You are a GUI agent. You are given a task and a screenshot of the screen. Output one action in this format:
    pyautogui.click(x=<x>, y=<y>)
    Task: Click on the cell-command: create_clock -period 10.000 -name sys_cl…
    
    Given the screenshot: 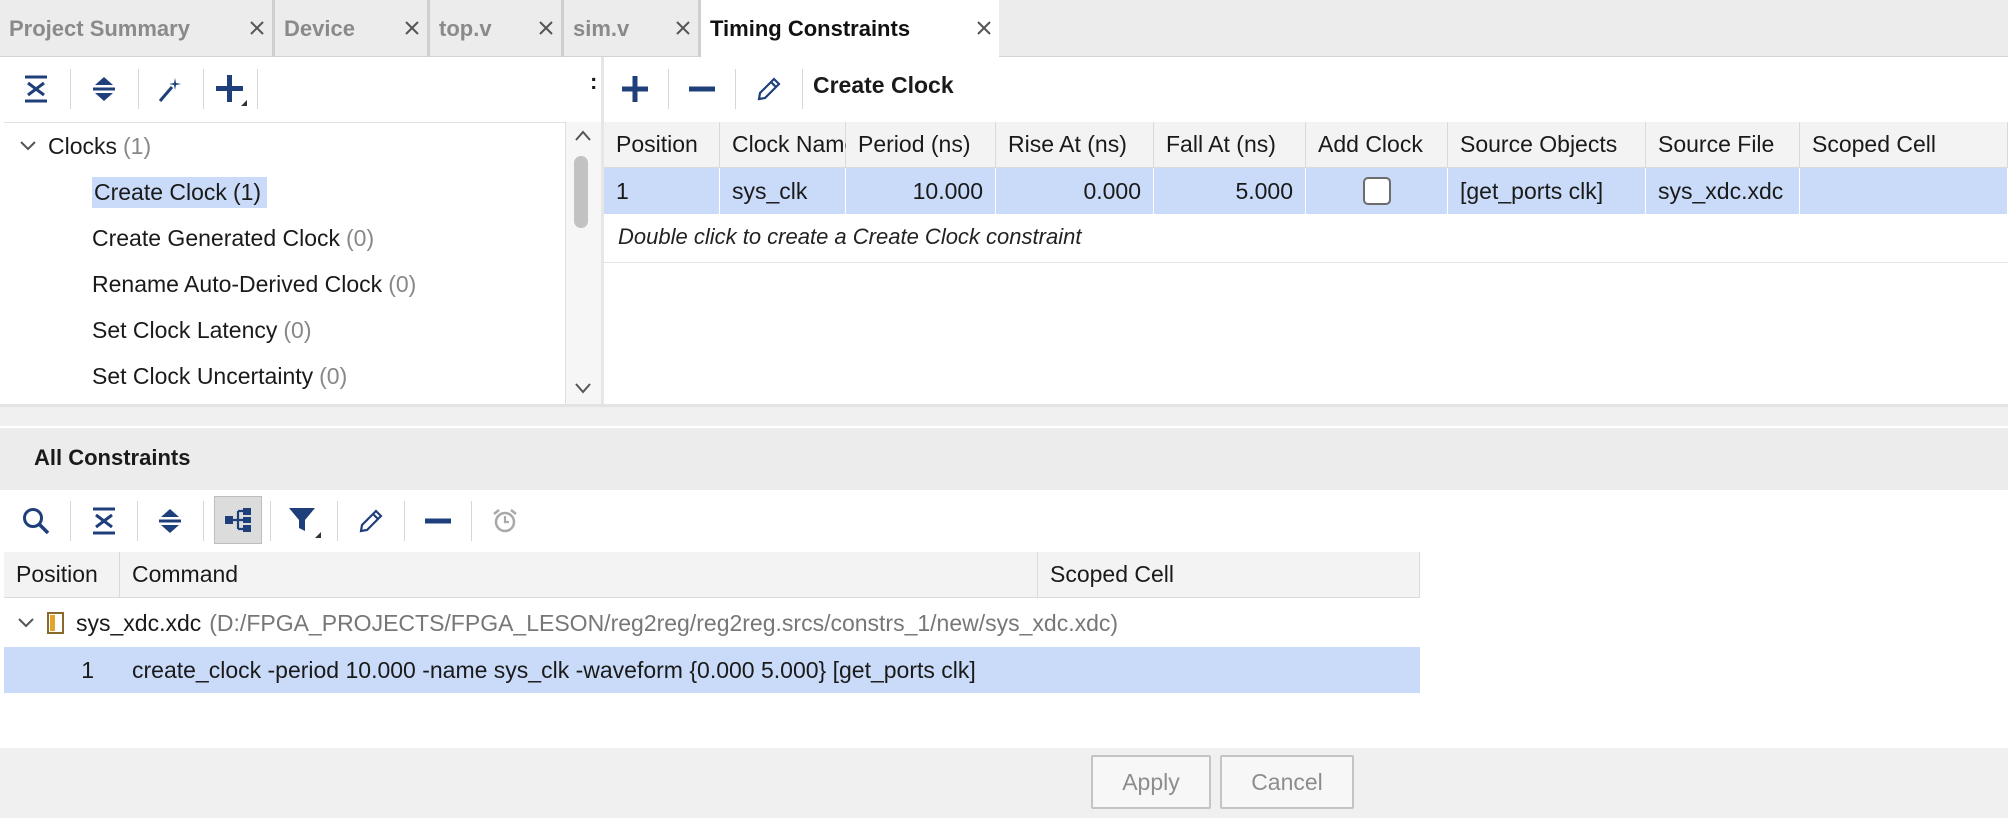 What is the action you would take?
    pyautogui.click(x=554, y=669)
    